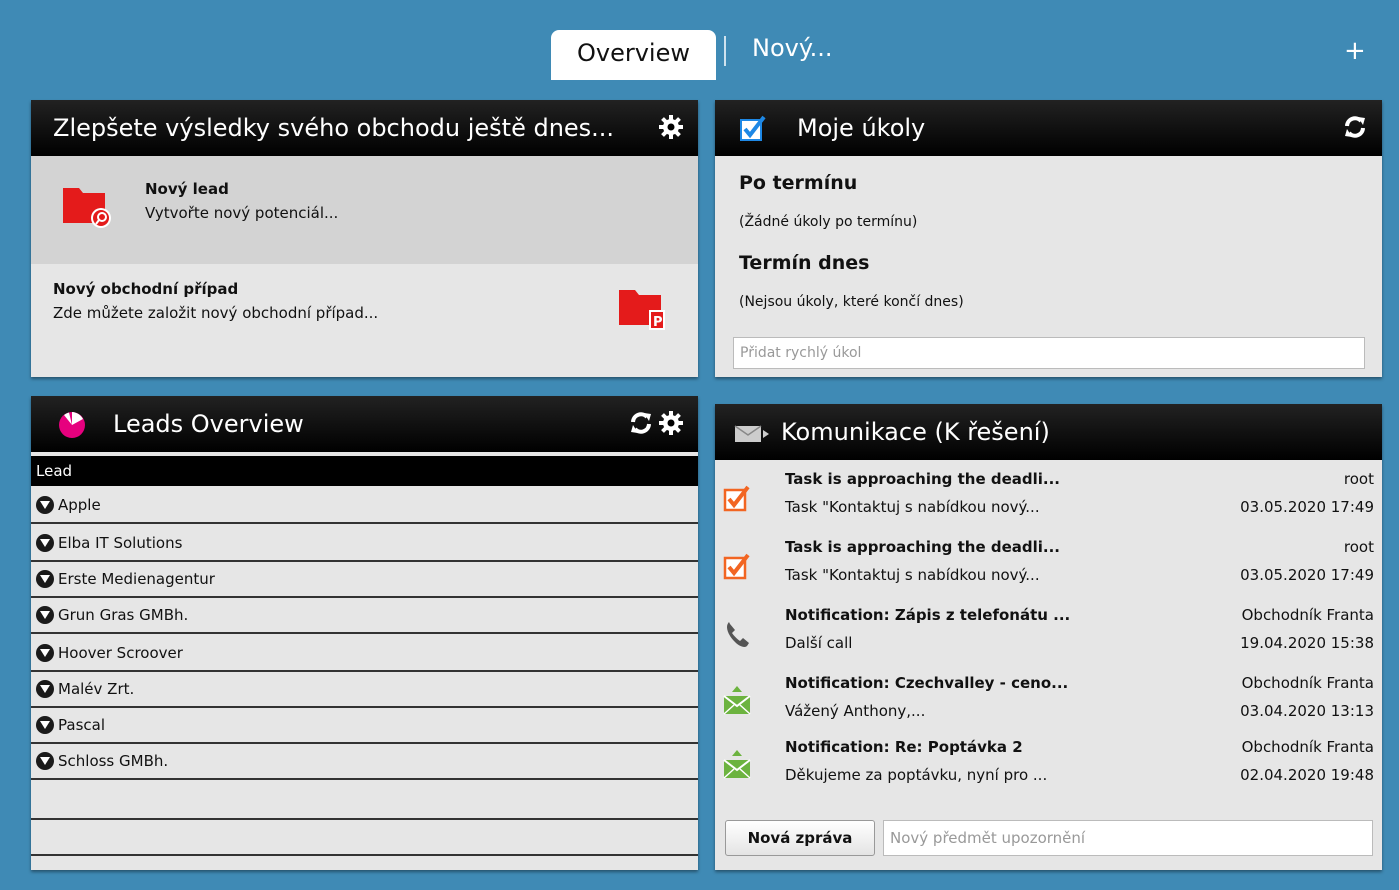 This screenshot has height=890, width=1399. I want to click on message-subject: Notification: Re: Poptávka 2, so click(904, 747).